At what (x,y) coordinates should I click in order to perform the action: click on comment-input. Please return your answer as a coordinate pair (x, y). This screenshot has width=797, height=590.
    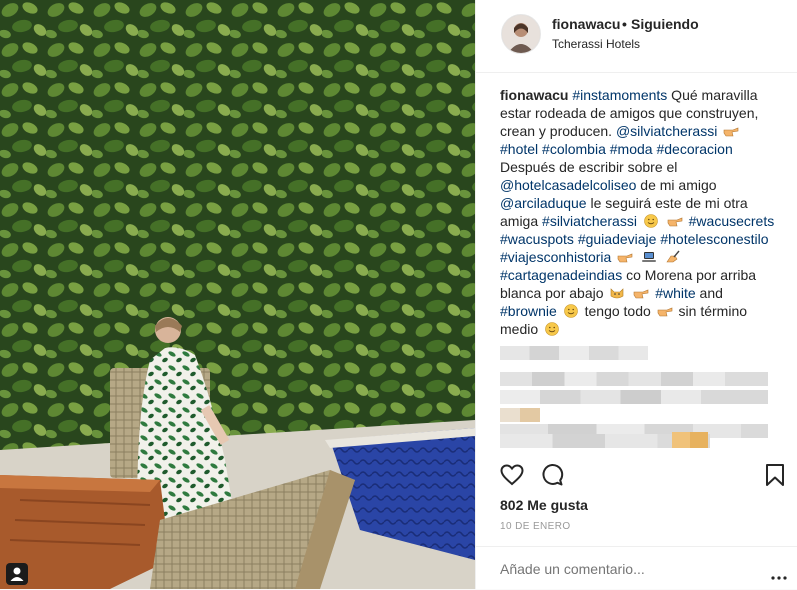
    Looking at the image, I should click on (620, 569).